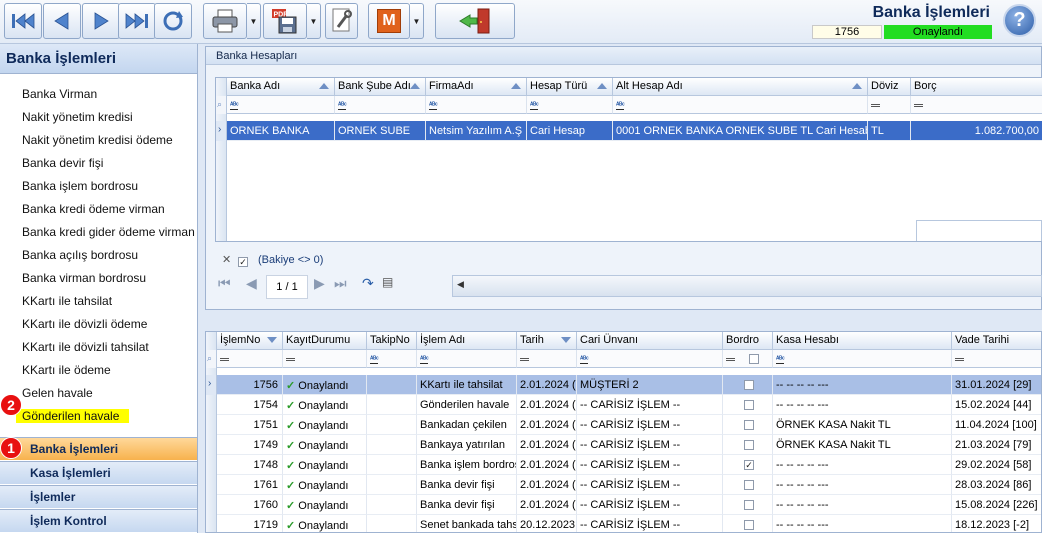 This screenshot has height=533, width=1042. Describe the element at coordinates (475, 21) in the screenshot. I see `exit-button` at that location.